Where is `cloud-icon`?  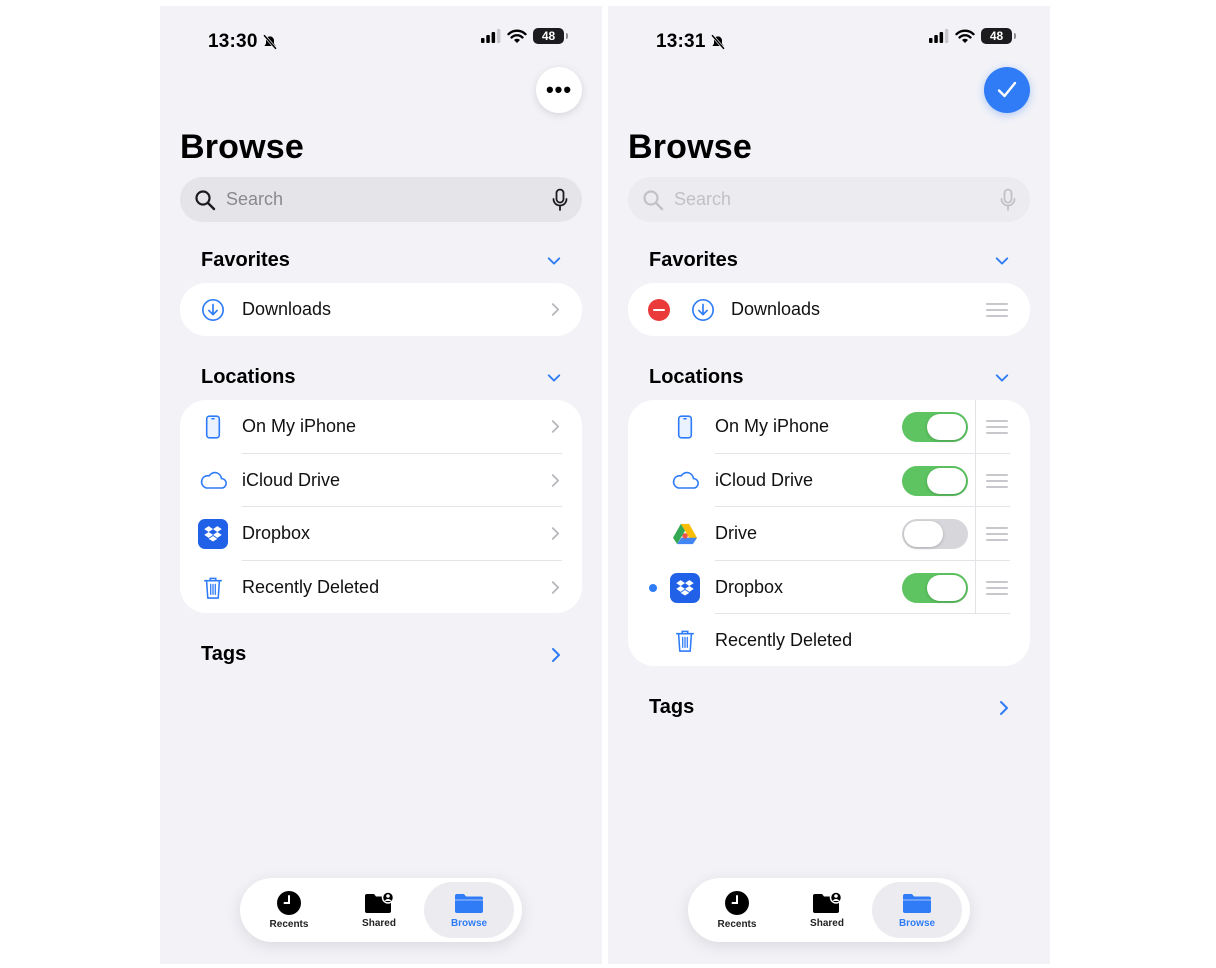
cloud-icon is located at coordinates (213, 481).